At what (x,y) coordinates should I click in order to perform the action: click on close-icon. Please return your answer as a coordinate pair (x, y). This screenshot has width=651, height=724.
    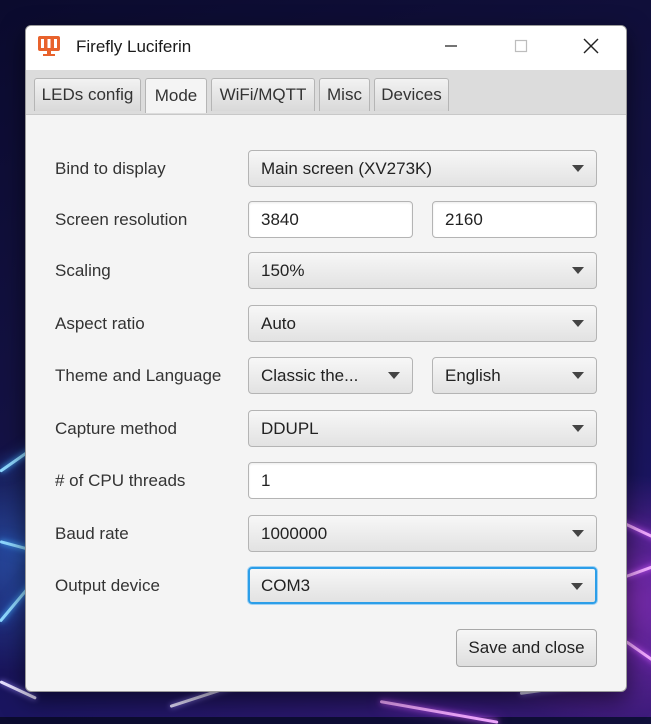
    Looking at the image, I should click on (591, 48).